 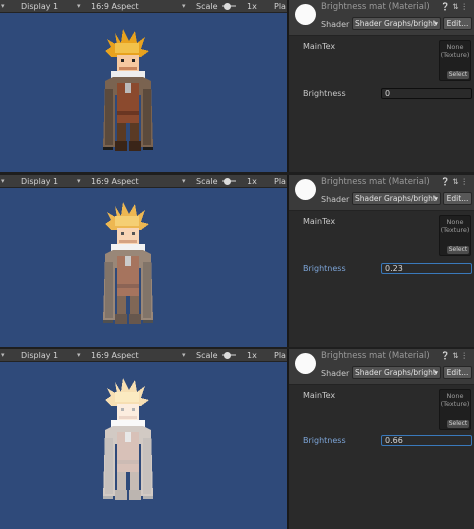 What do you see at coordinates (426, 268) in the screenshot?
I see `brightness-field: 0.23` at bounding box center [426, 268].